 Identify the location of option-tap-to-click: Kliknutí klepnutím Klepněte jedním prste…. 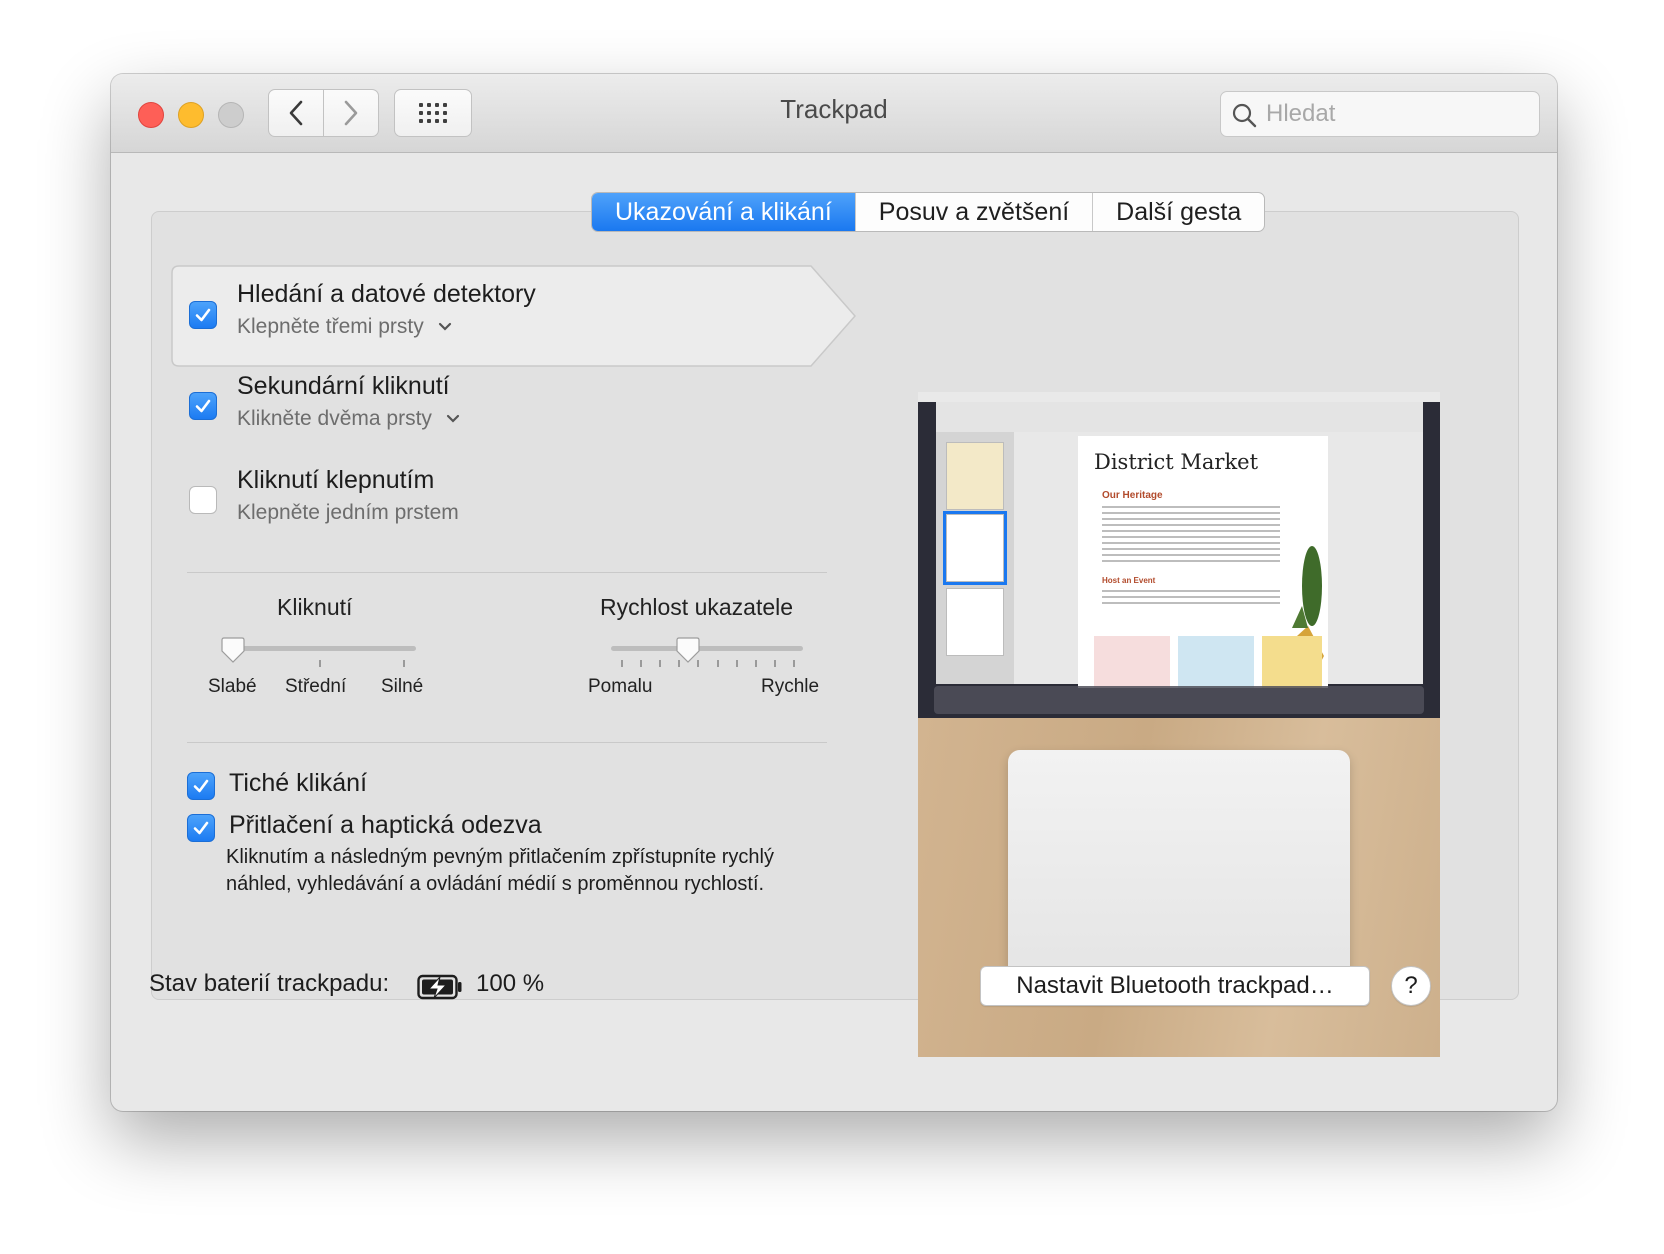
(532, 510).